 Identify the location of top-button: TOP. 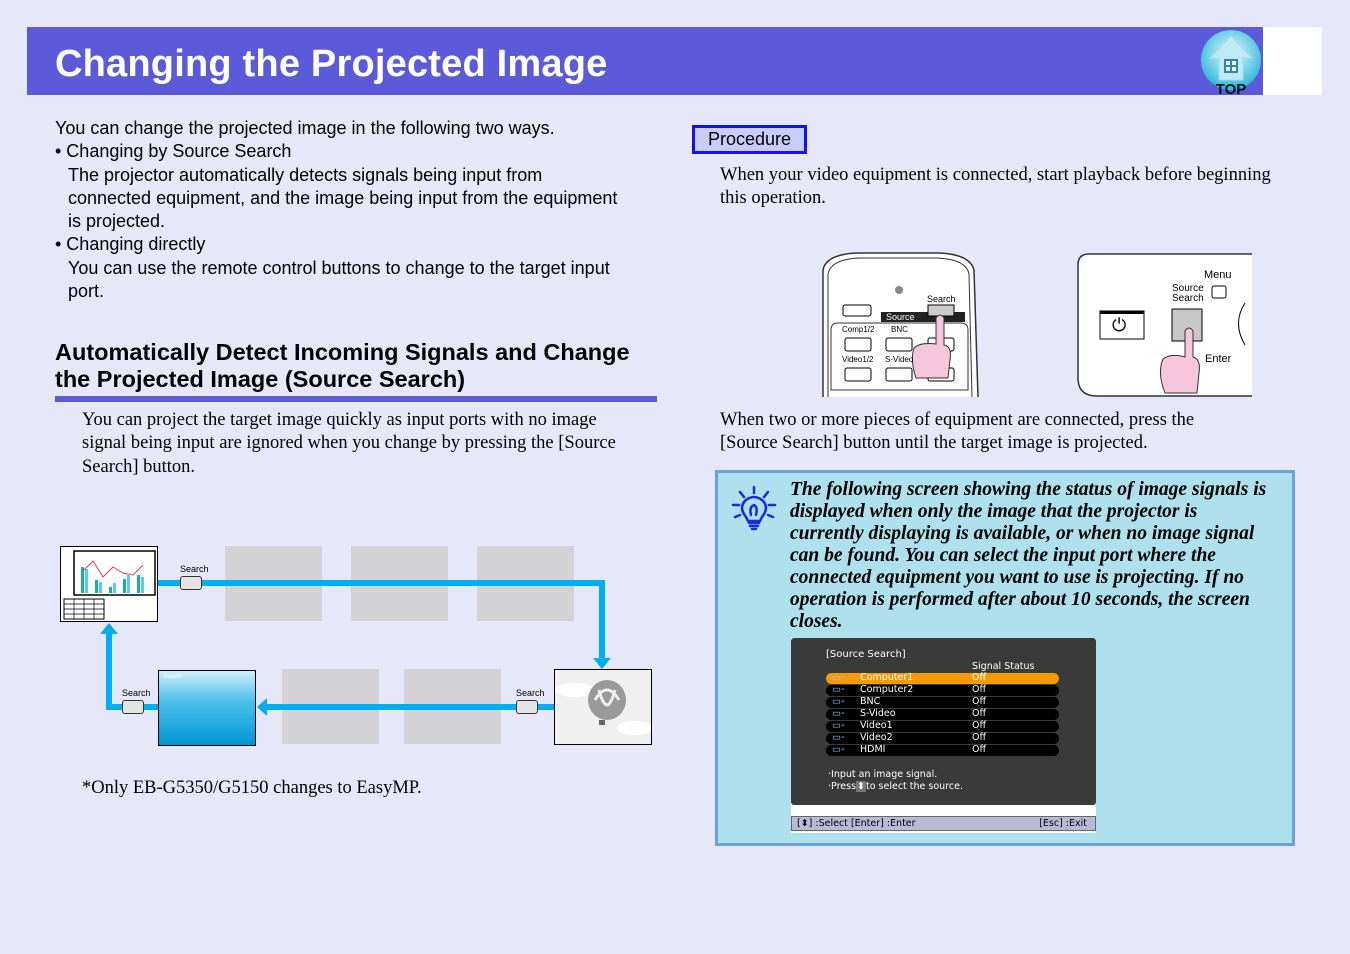
(1232, 63).